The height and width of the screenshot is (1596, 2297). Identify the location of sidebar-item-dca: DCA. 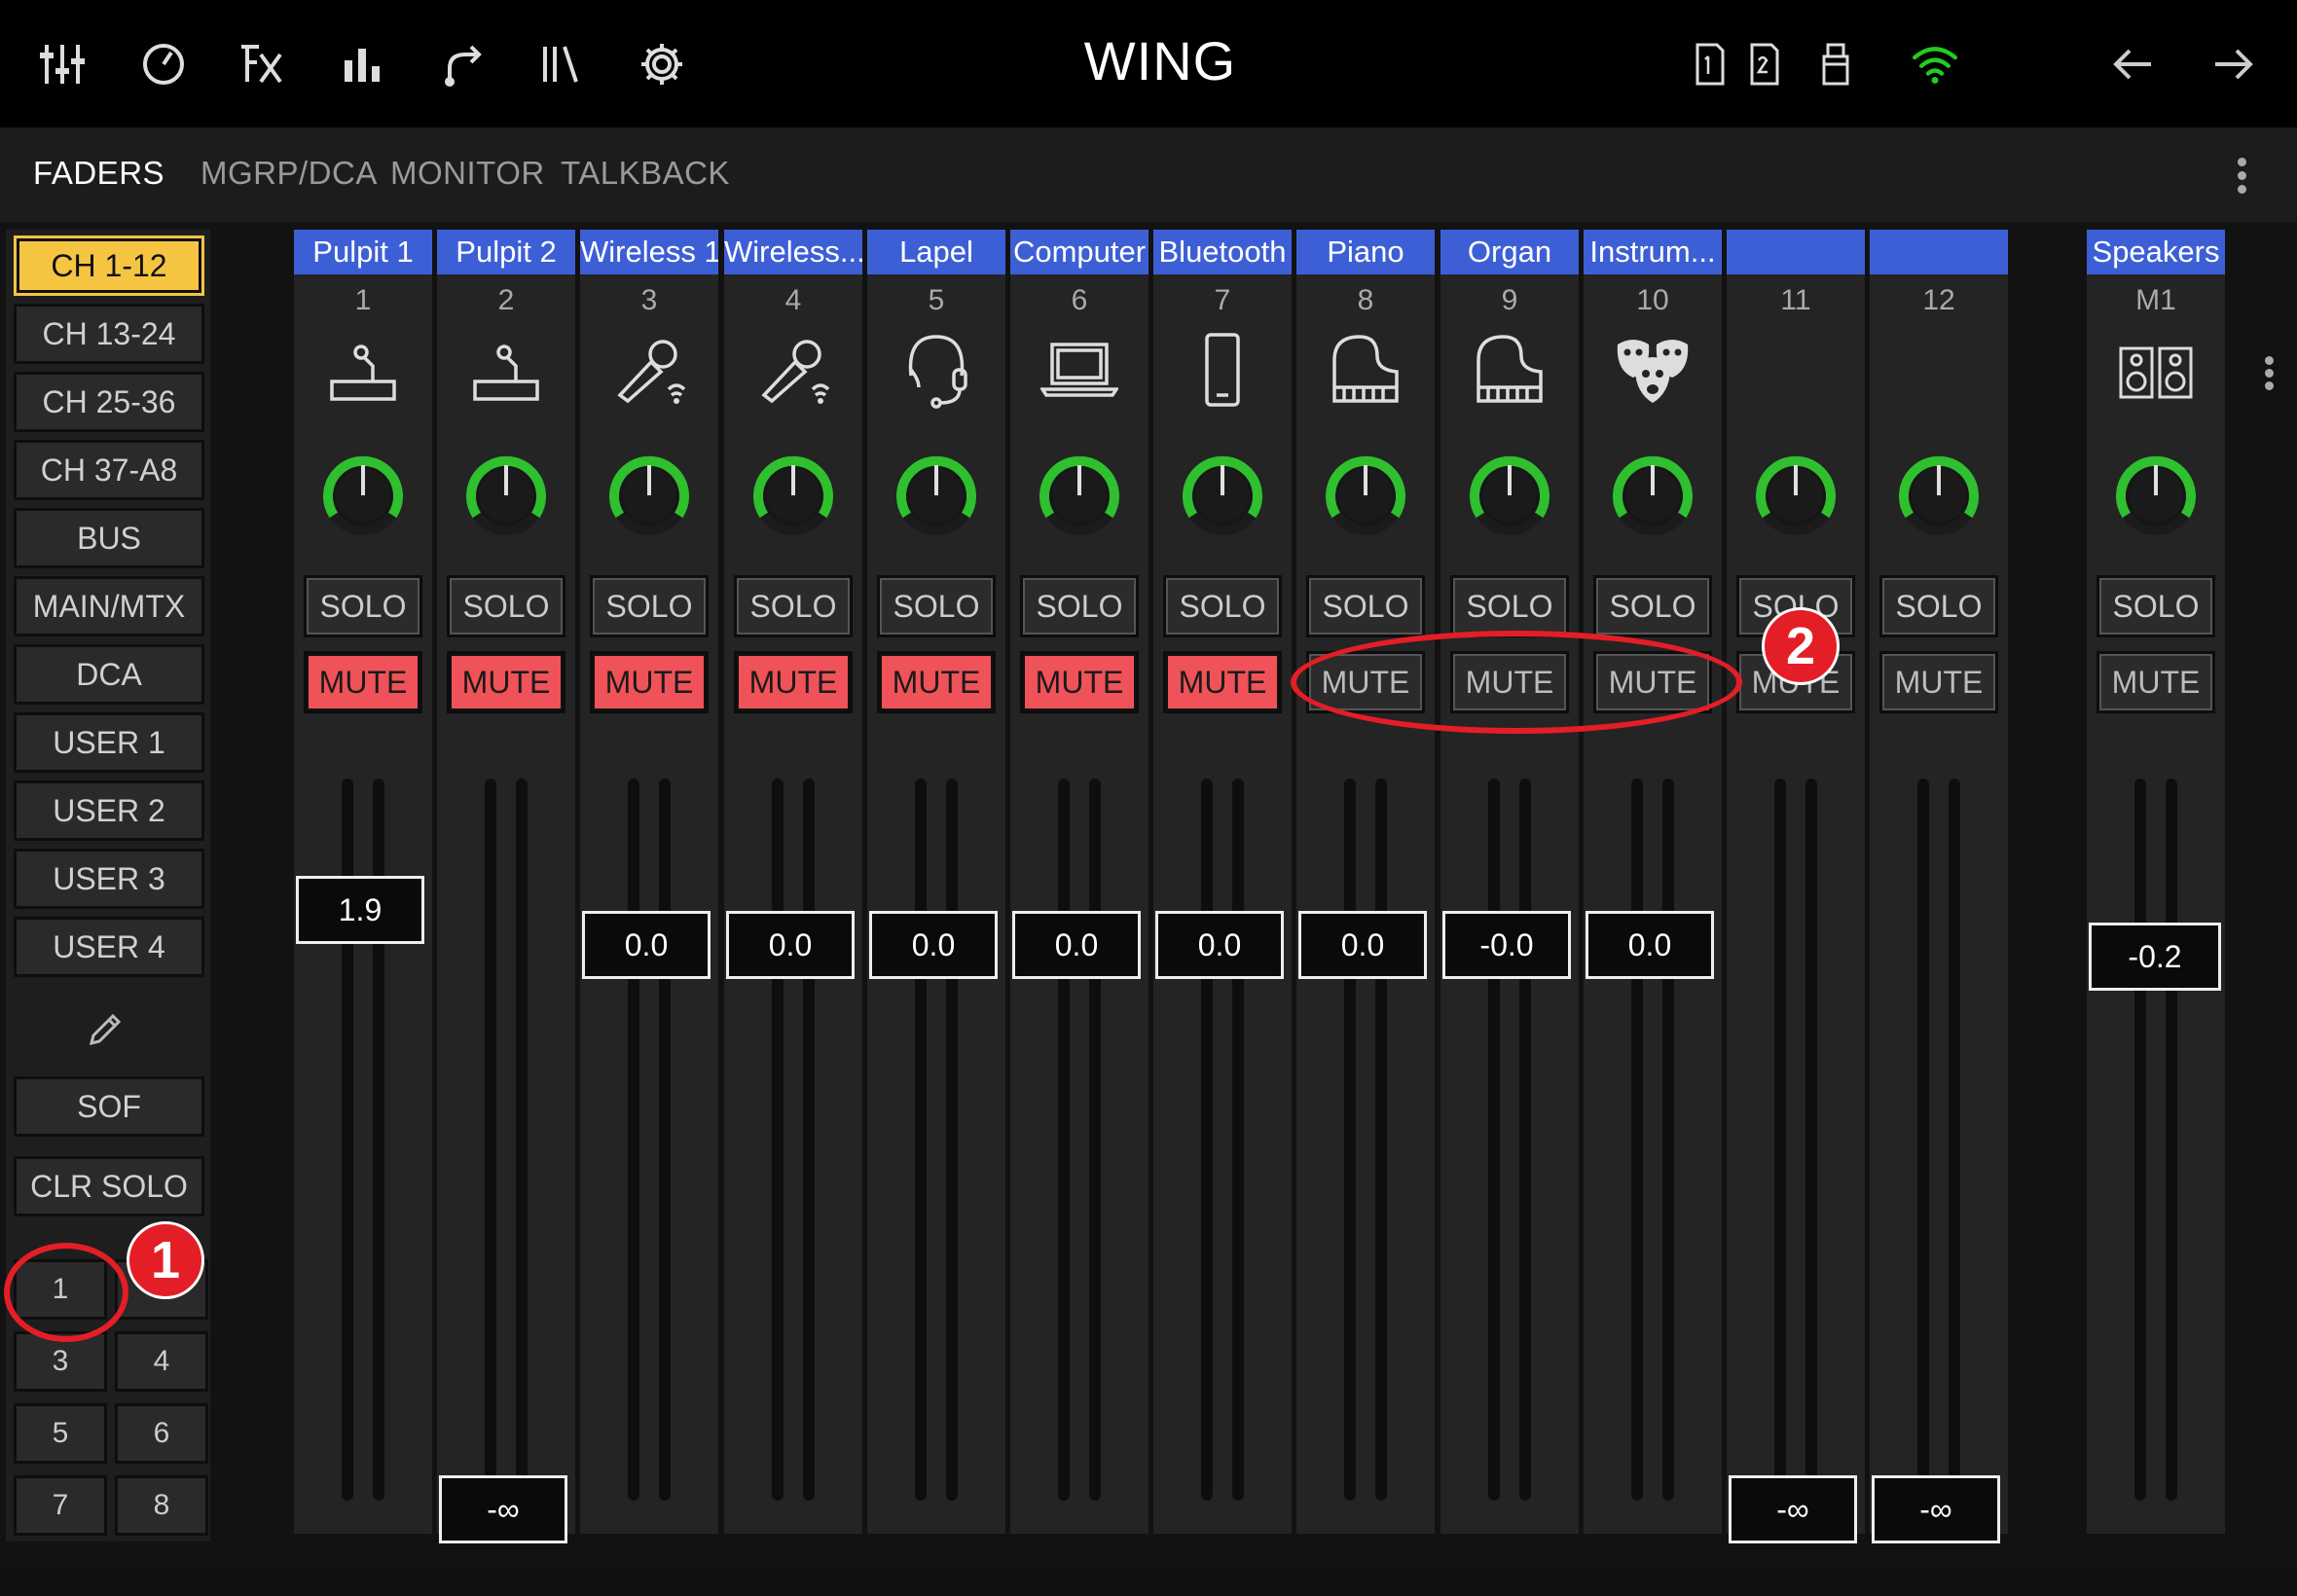
(109, 675).